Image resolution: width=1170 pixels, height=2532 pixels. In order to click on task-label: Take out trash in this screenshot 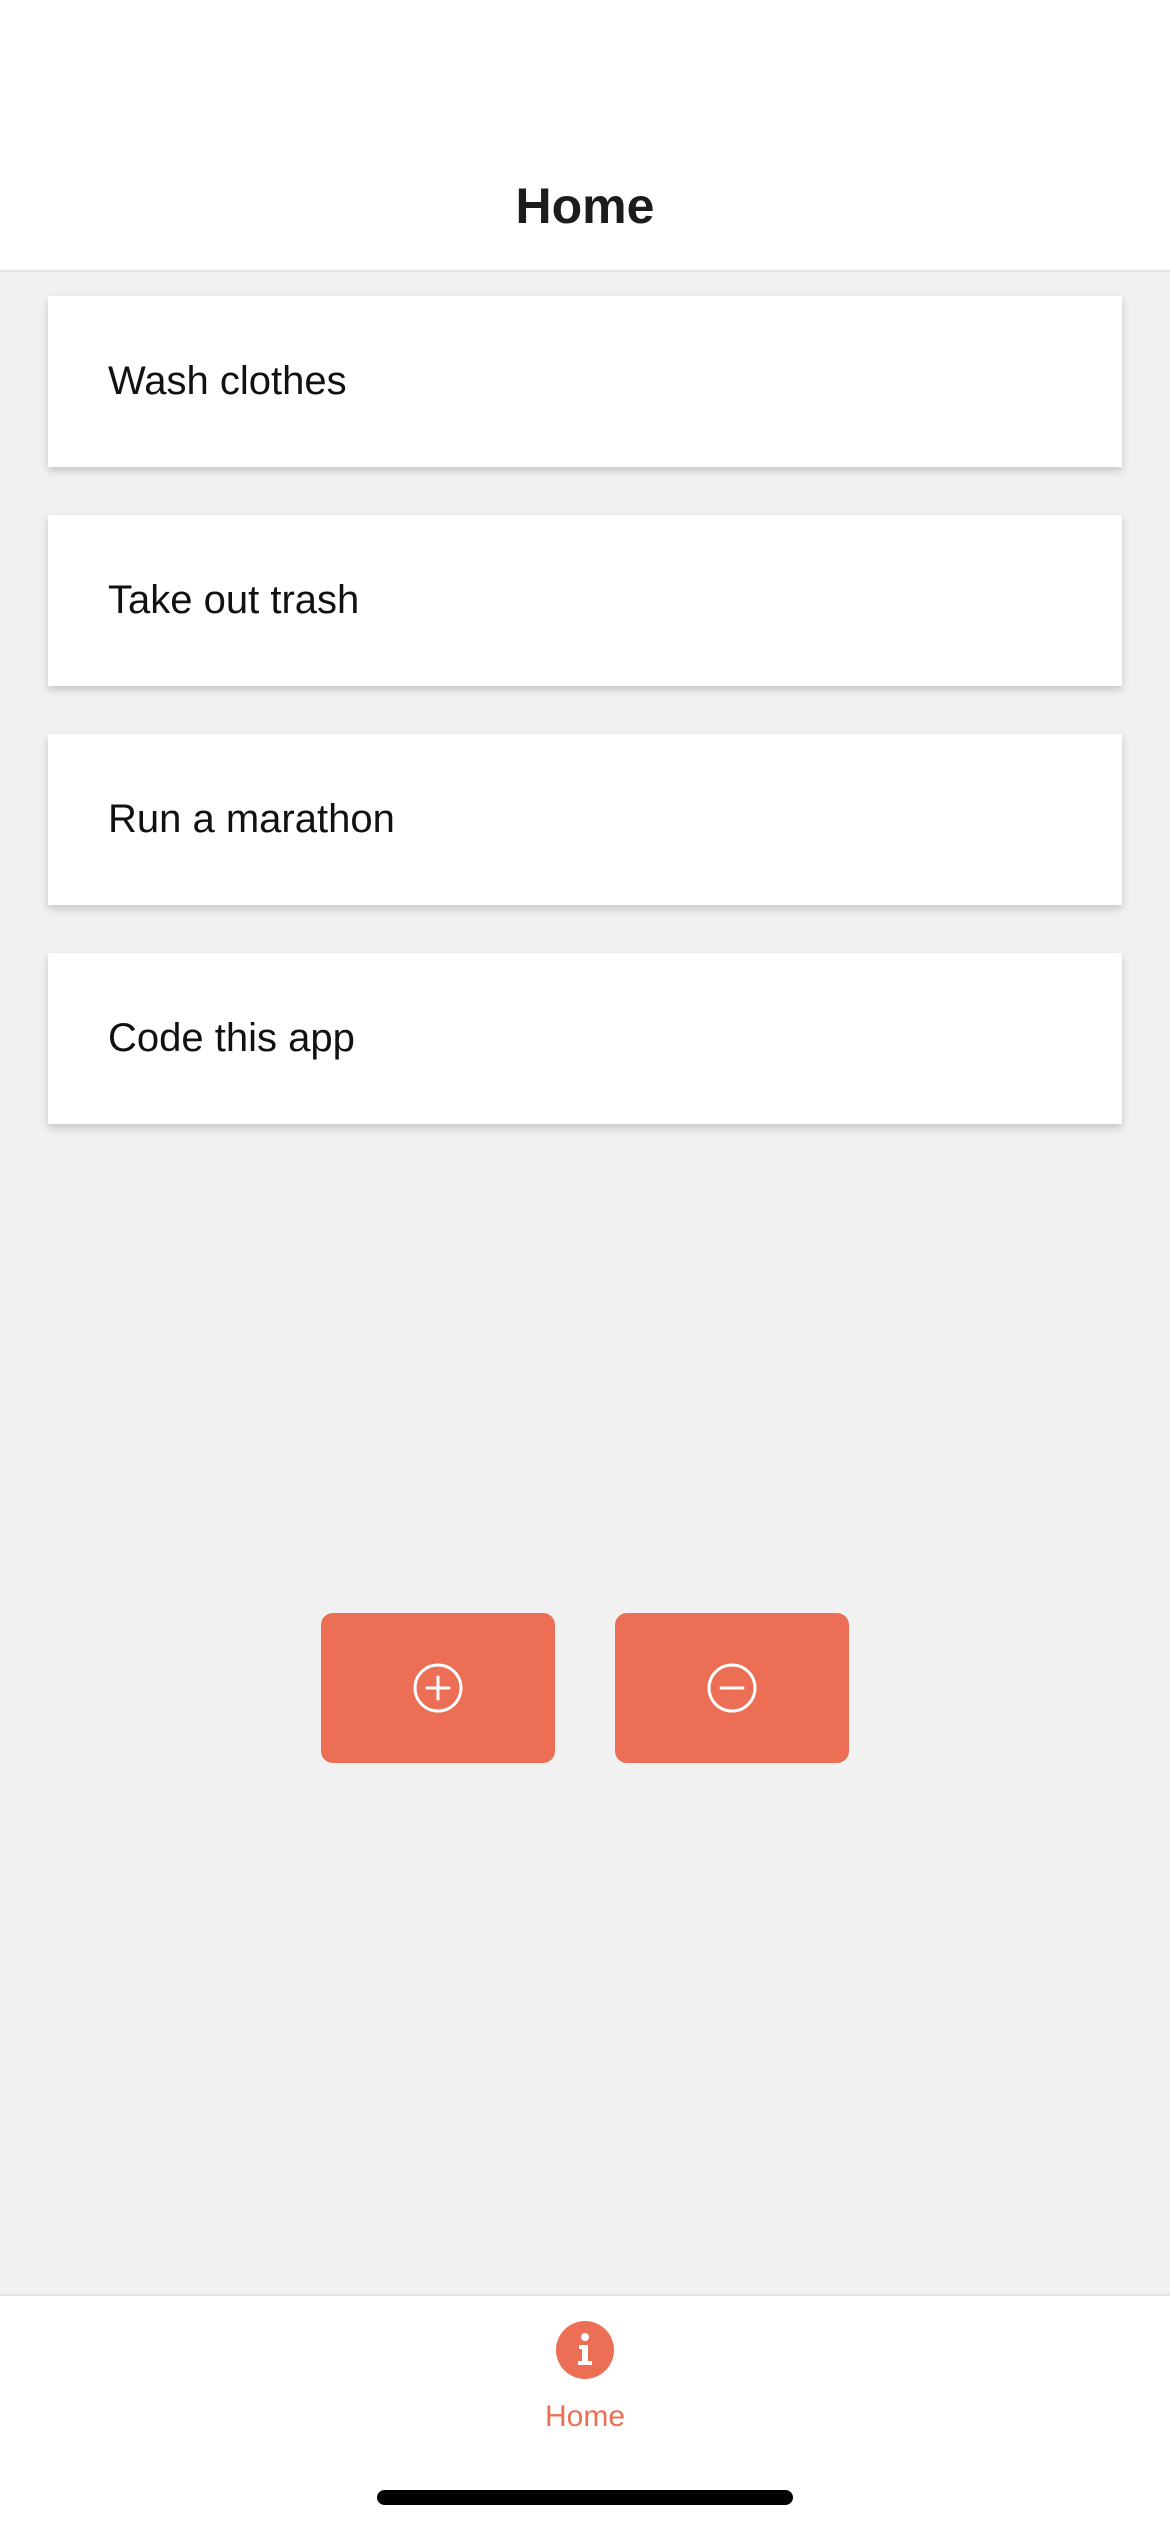, I will do `click(234, 600)`.